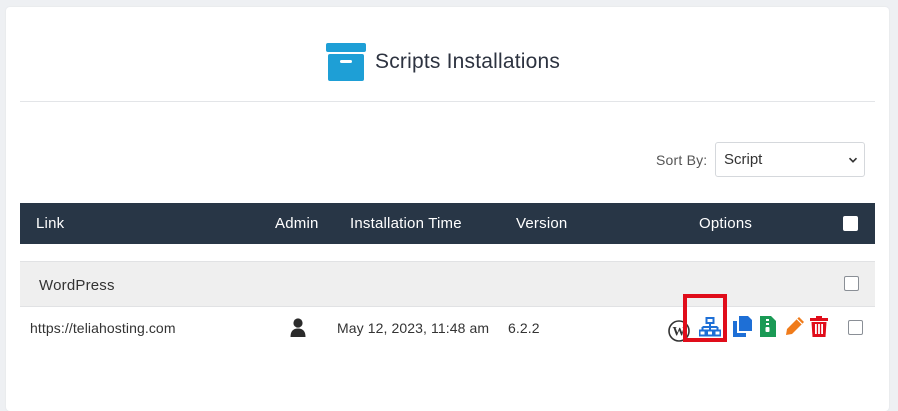 This screenshot has height=411, width=898. Describe the element at coordinates (297, 223) in the screenshot. I see `column-header-admin: Admin` at that location.